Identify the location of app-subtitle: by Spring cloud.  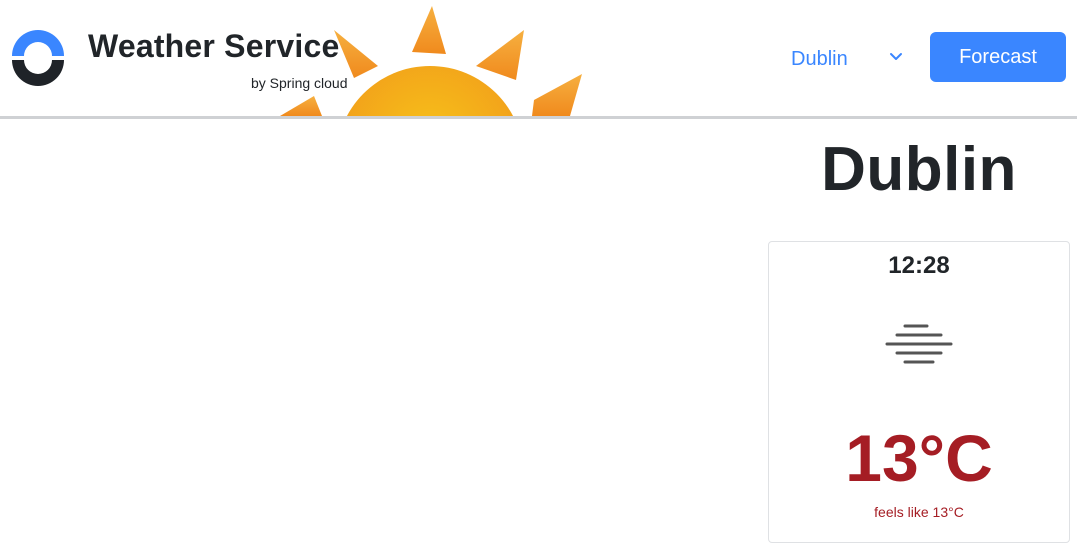
(299, 83).